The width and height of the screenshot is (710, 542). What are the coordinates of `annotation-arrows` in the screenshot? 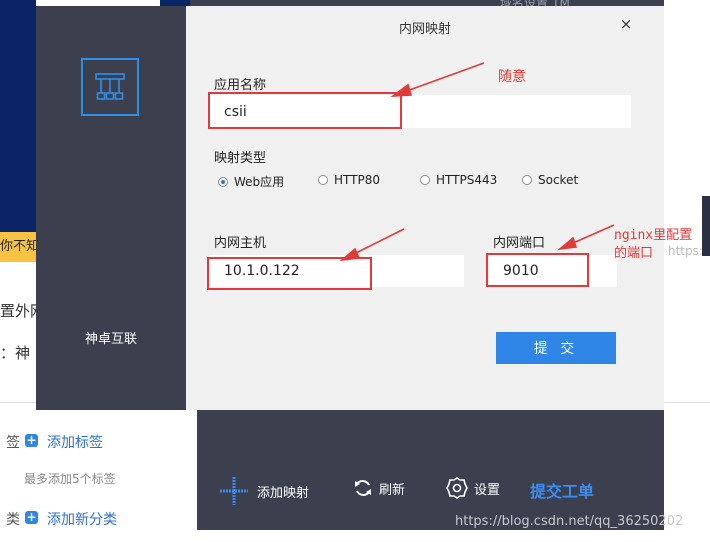 It's located at (477, 162).